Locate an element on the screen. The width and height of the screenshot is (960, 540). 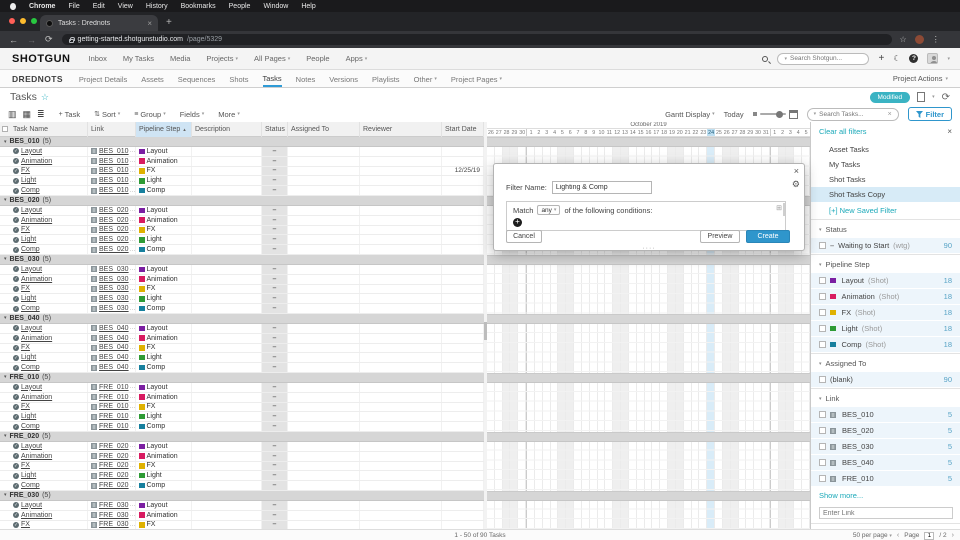
page-number-input is located at coordinates (929, 535).